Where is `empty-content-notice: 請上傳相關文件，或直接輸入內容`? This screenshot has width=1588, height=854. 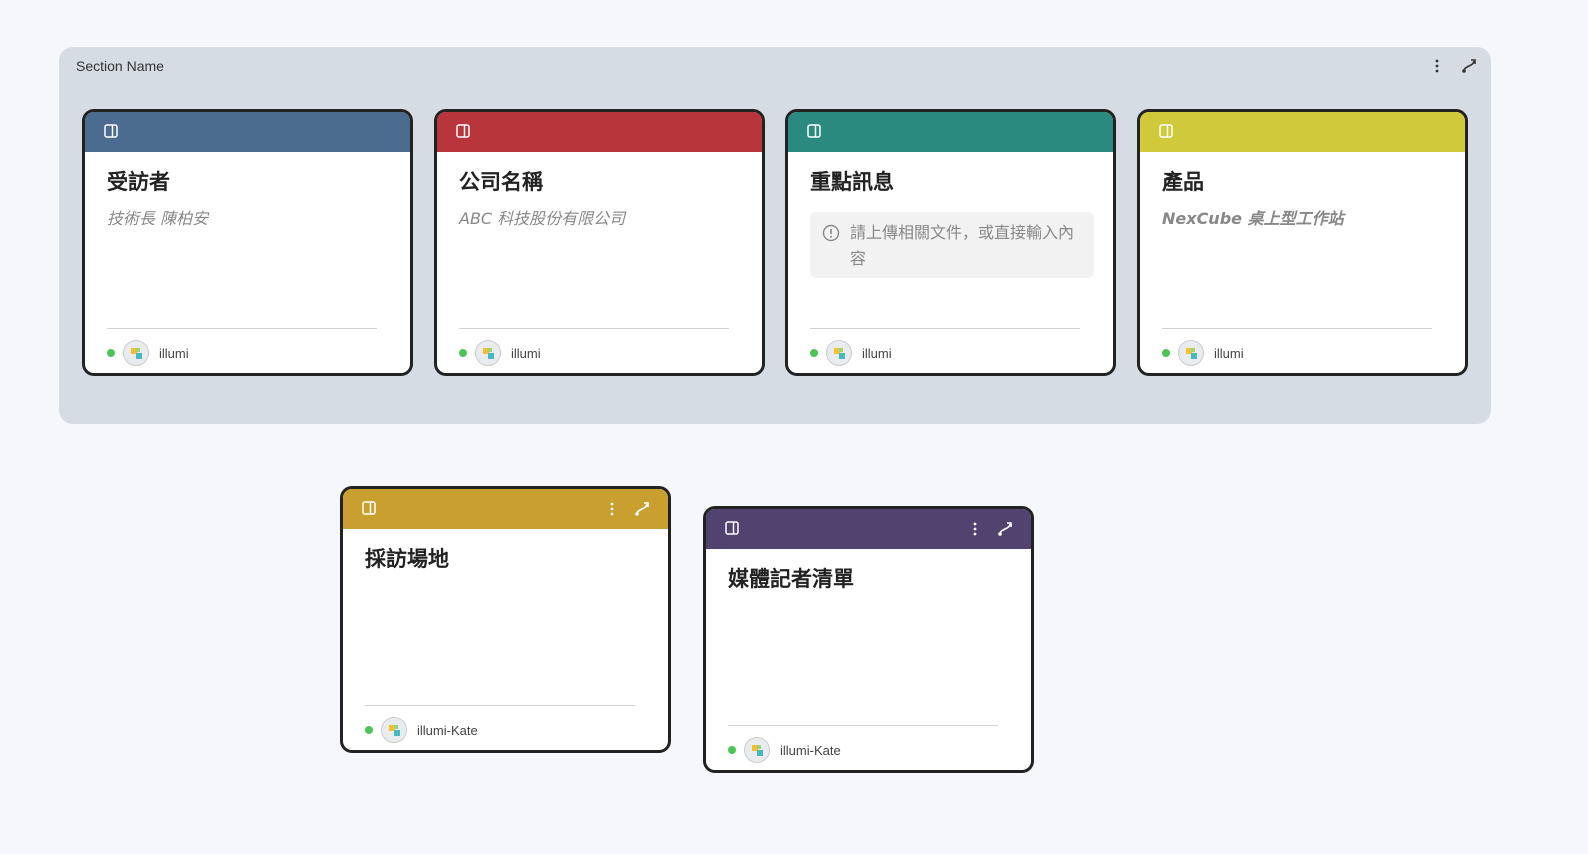
empty-content-notice: 請上傳相關文件，或直接輸入內容 is located at coordinates (952, 245).